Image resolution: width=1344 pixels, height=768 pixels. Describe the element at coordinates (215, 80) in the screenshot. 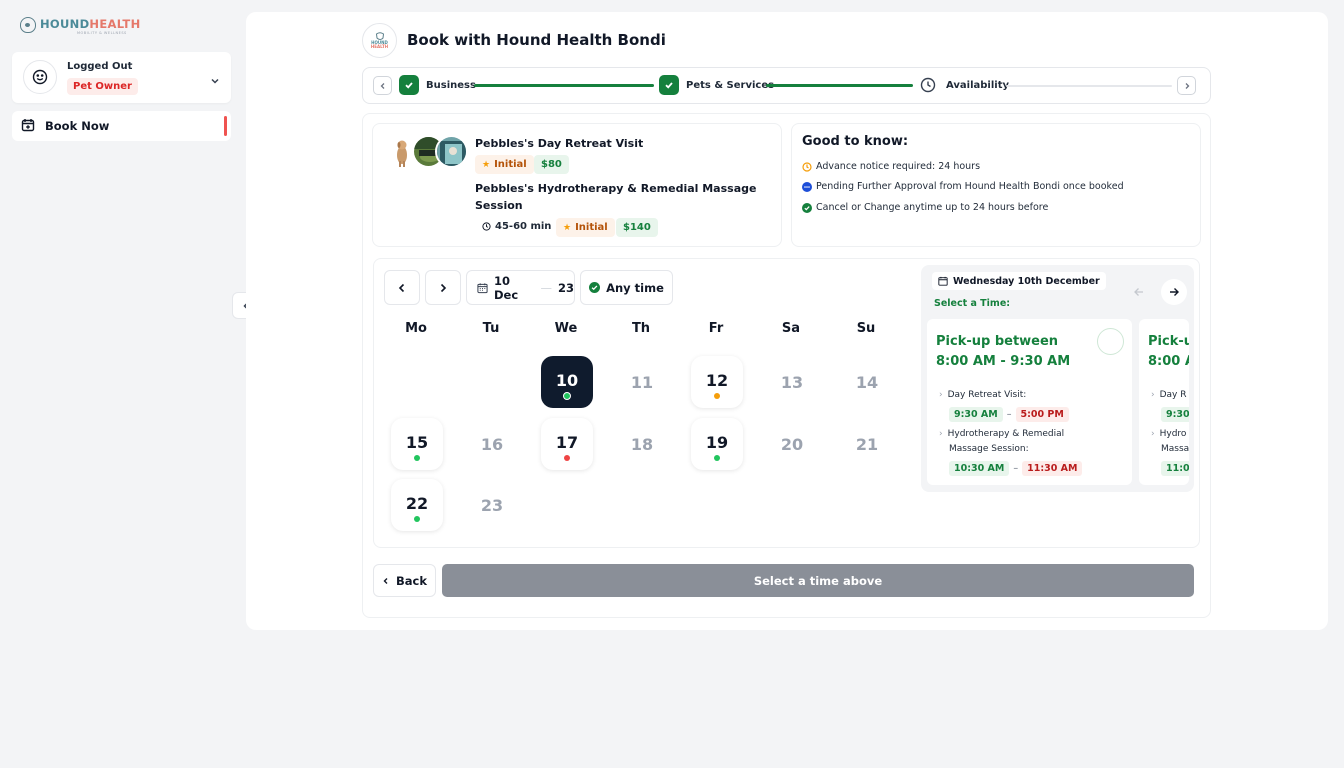

I see `chevron-down-icon` at that location.